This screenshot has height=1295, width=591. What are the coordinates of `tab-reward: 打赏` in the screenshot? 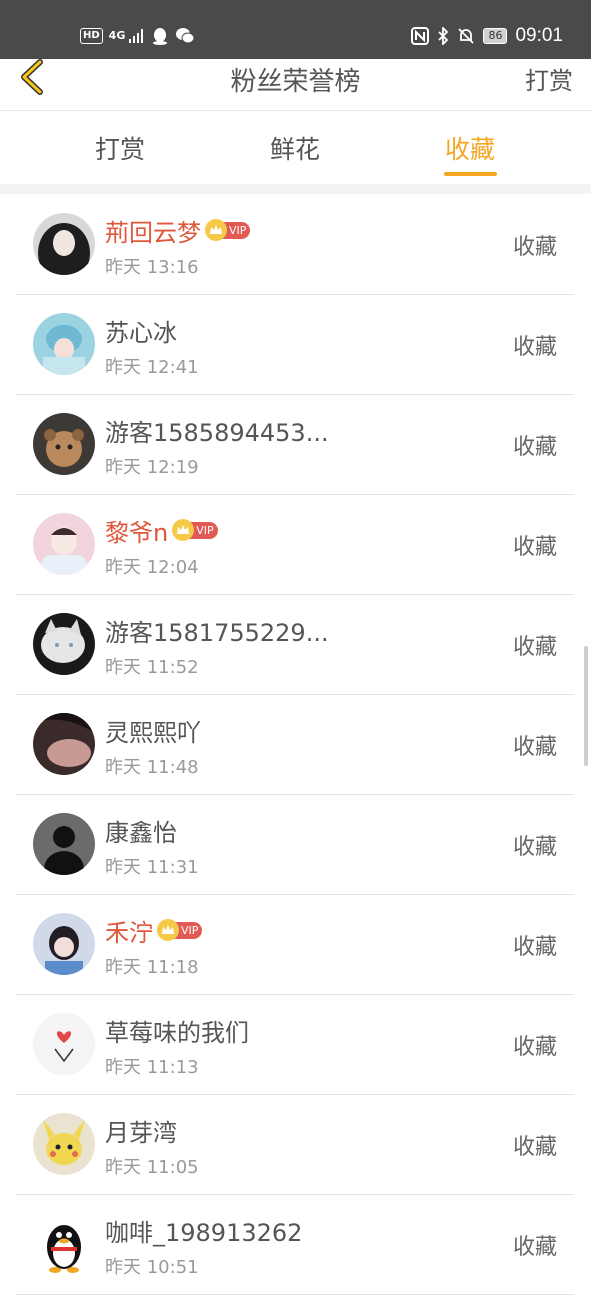 It's located at (120, 148).